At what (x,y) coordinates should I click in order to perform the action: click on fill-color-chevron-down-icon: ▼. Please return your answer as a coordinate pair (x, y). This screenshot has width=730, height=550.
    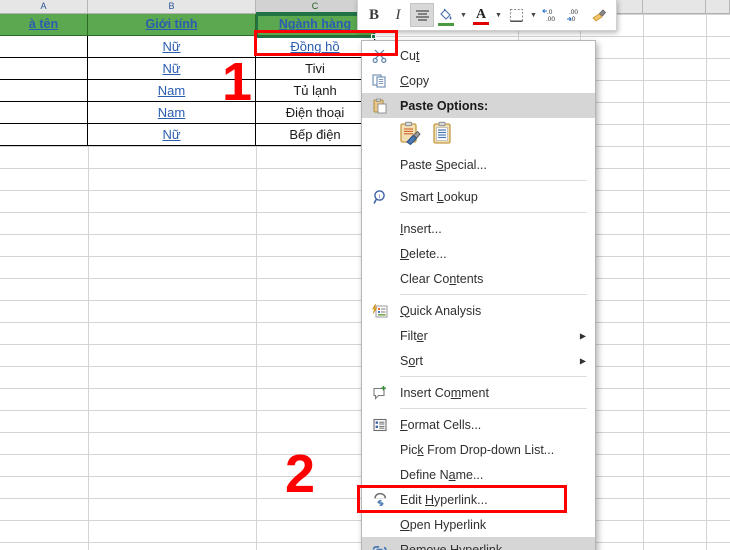
    Looking at the image, I should click on (463, 15).